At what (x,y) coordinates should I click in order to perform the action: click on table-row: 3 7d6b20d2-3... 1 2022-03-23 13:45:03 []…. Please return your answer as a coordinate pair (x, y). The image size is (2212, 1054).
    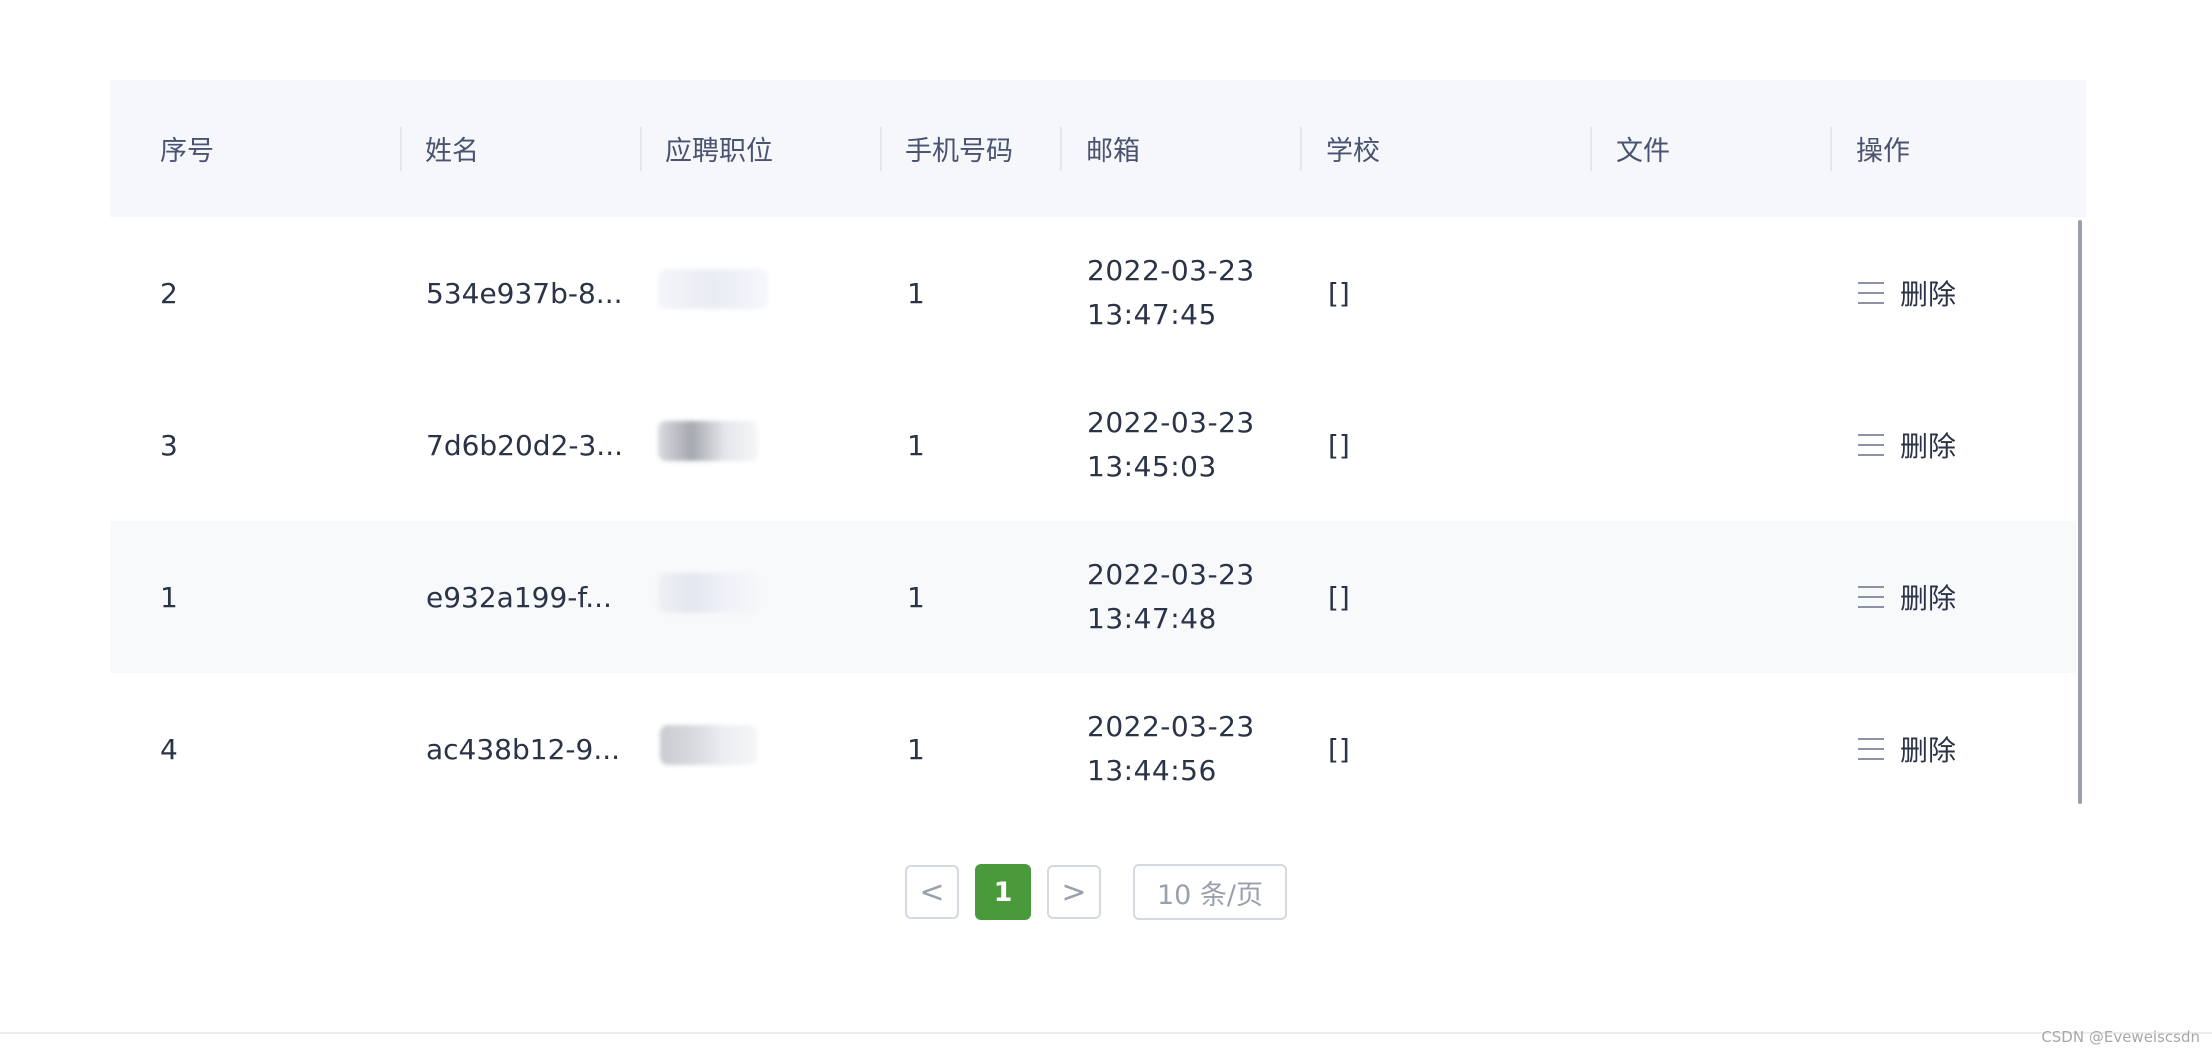
    Looking at the image, I should click on (1093, 445).